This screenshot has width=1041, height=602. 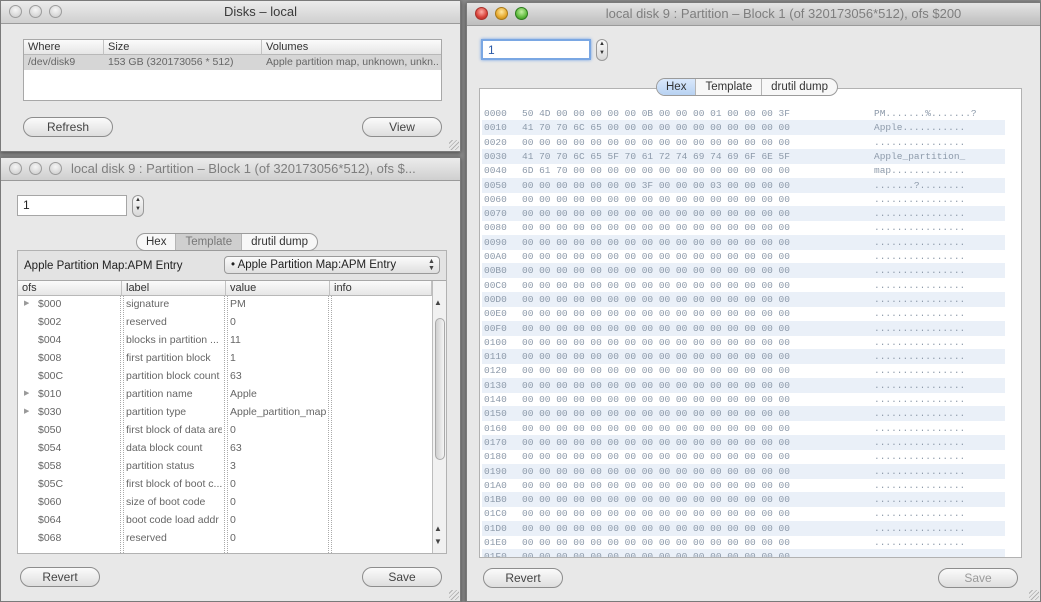 I want to click on table-row: $064 boot code load addr 0, so click(x=225, y=521).